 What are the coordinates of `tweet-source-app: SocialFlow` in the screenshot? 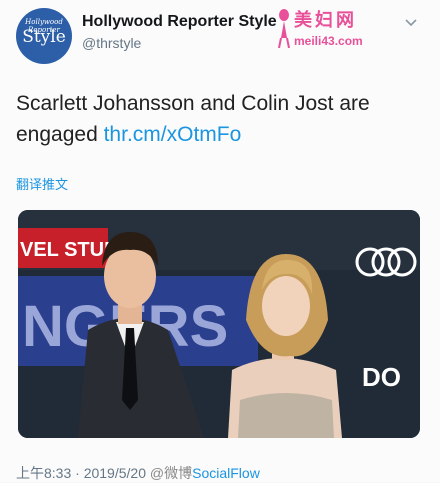 It's located at (226, 473).